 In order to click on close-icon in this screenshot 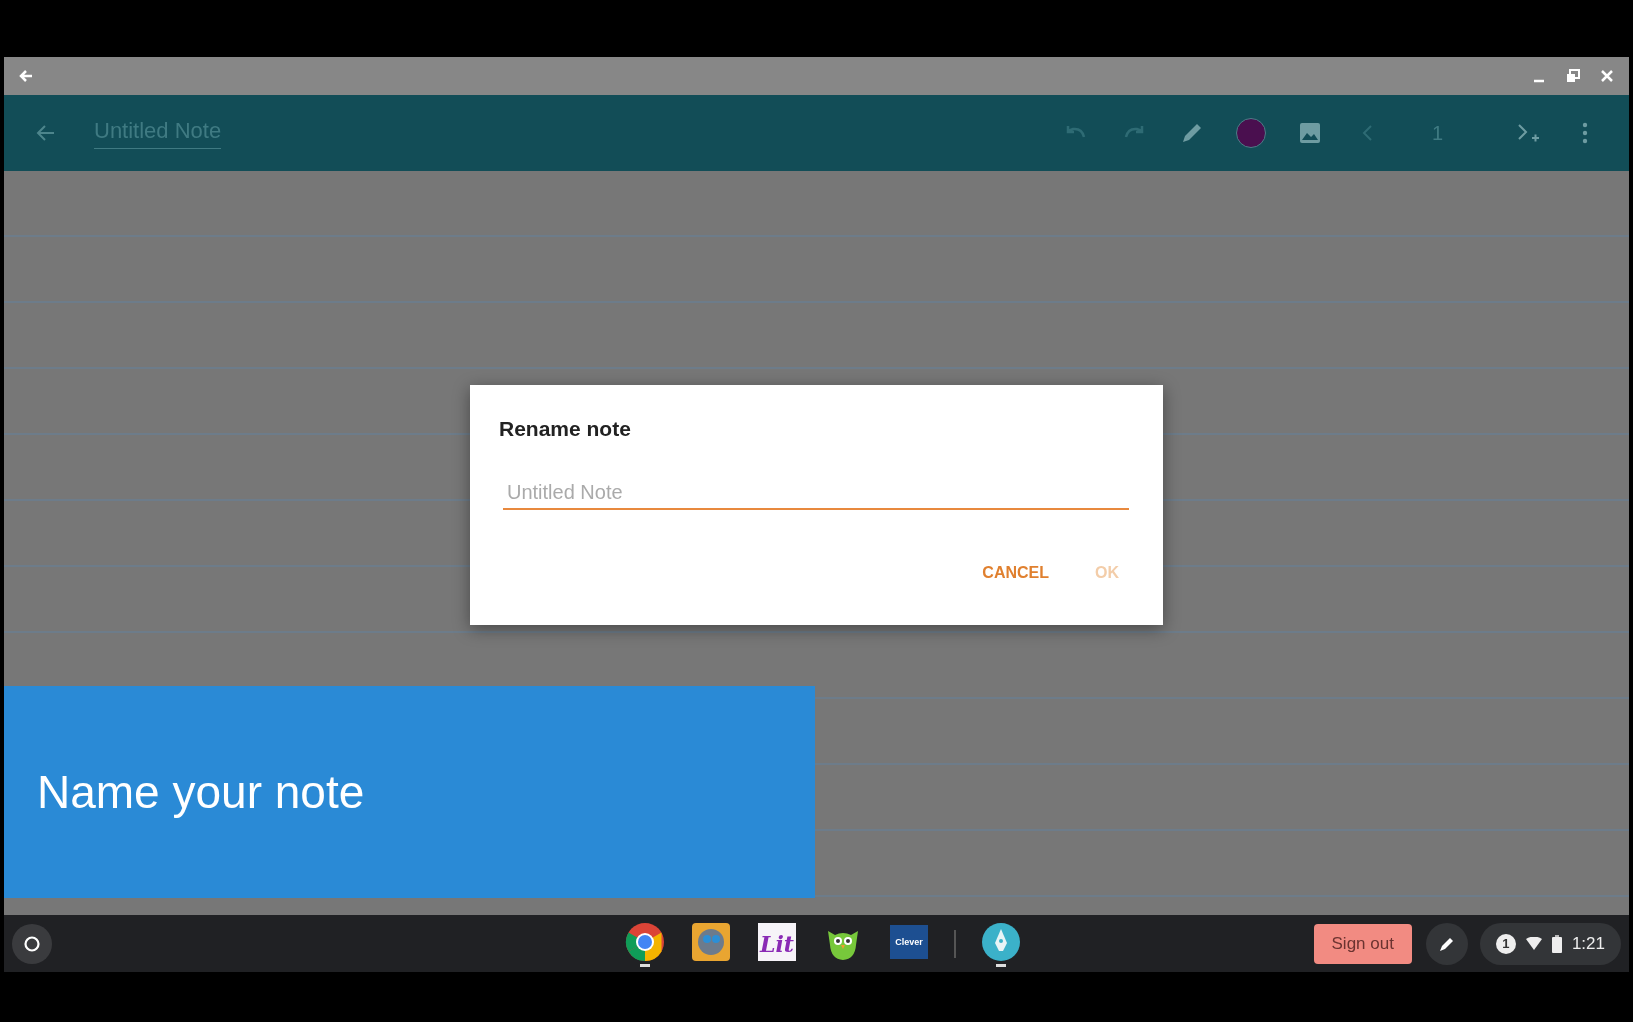, I will do `click(1607, 76)`.